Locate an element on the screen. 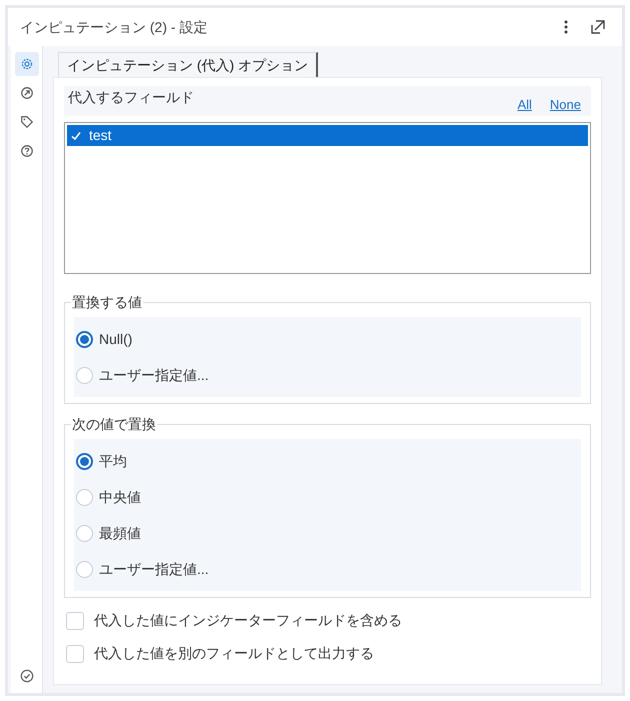 This screenshot has height=701, width=630. more-icon is located at coordinates (566, 27).